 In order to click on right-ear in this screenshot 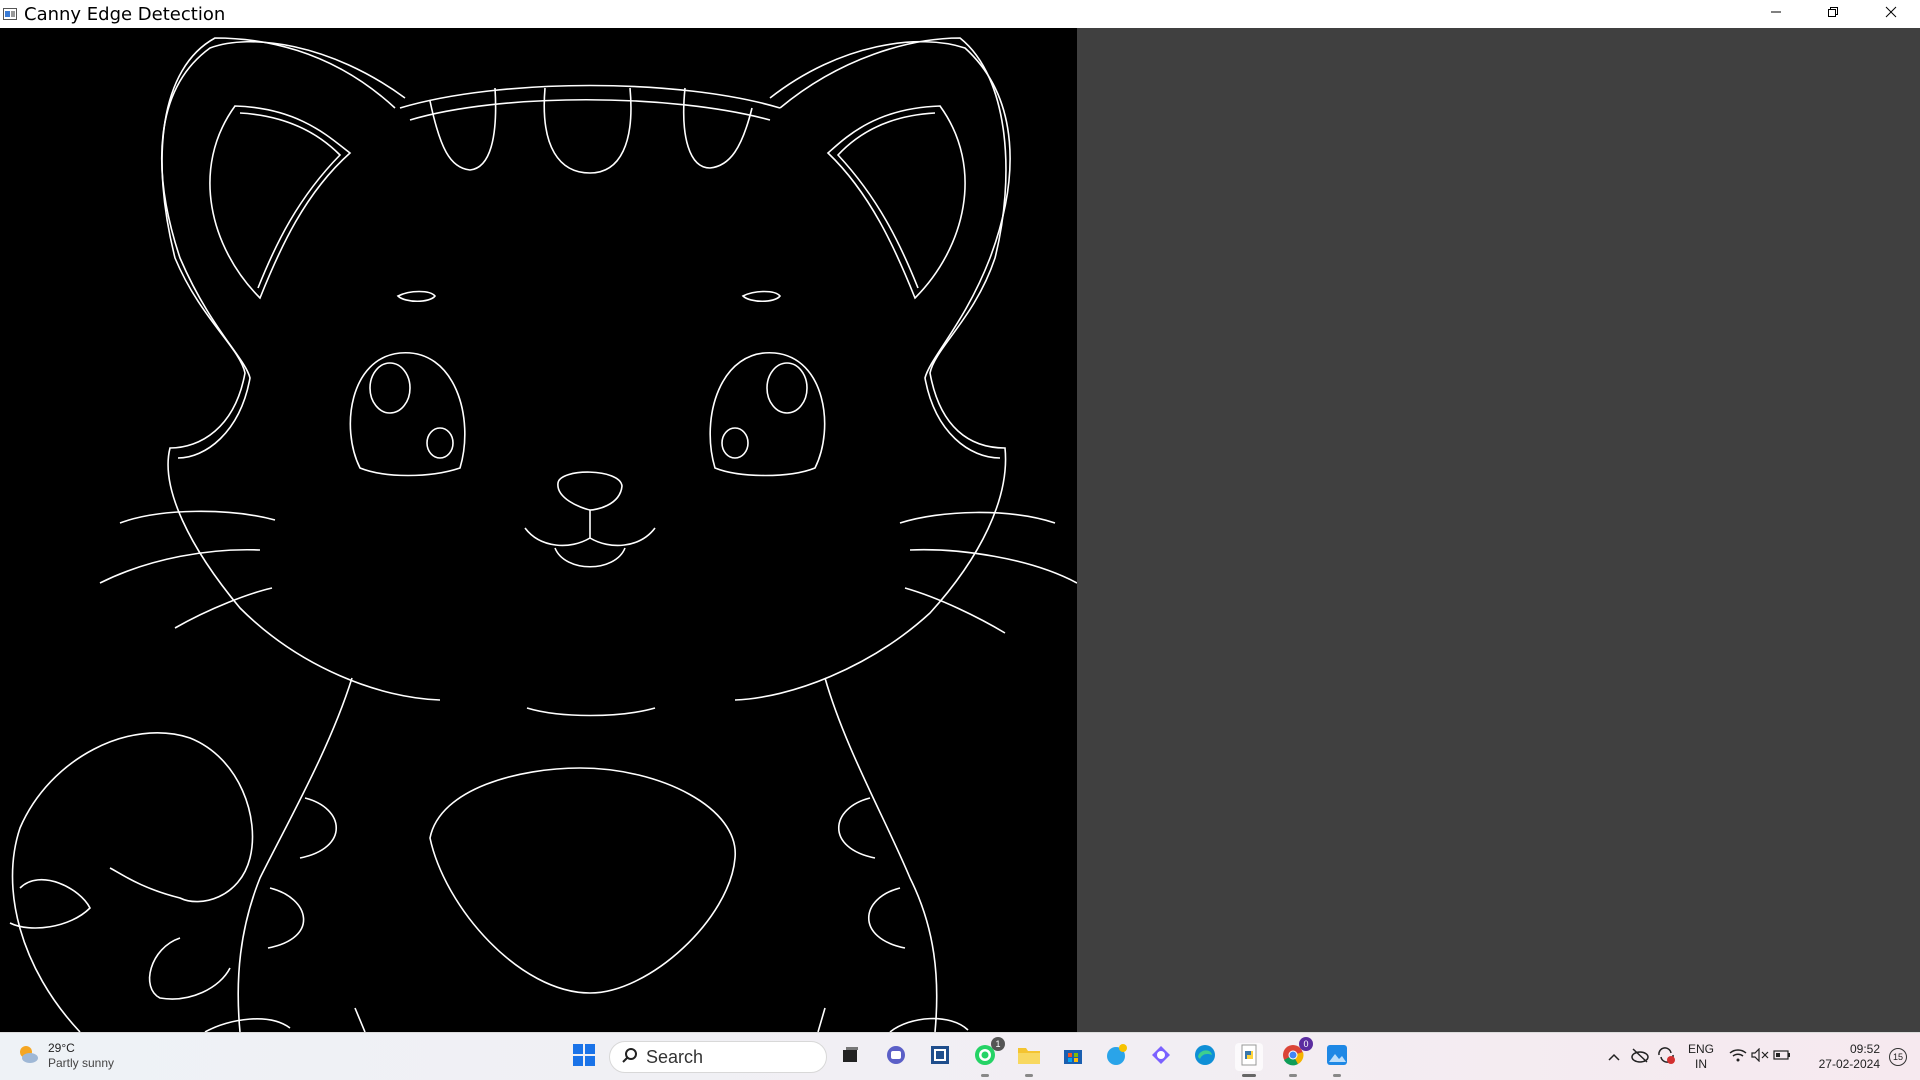, I will do `click(896, 202)`.